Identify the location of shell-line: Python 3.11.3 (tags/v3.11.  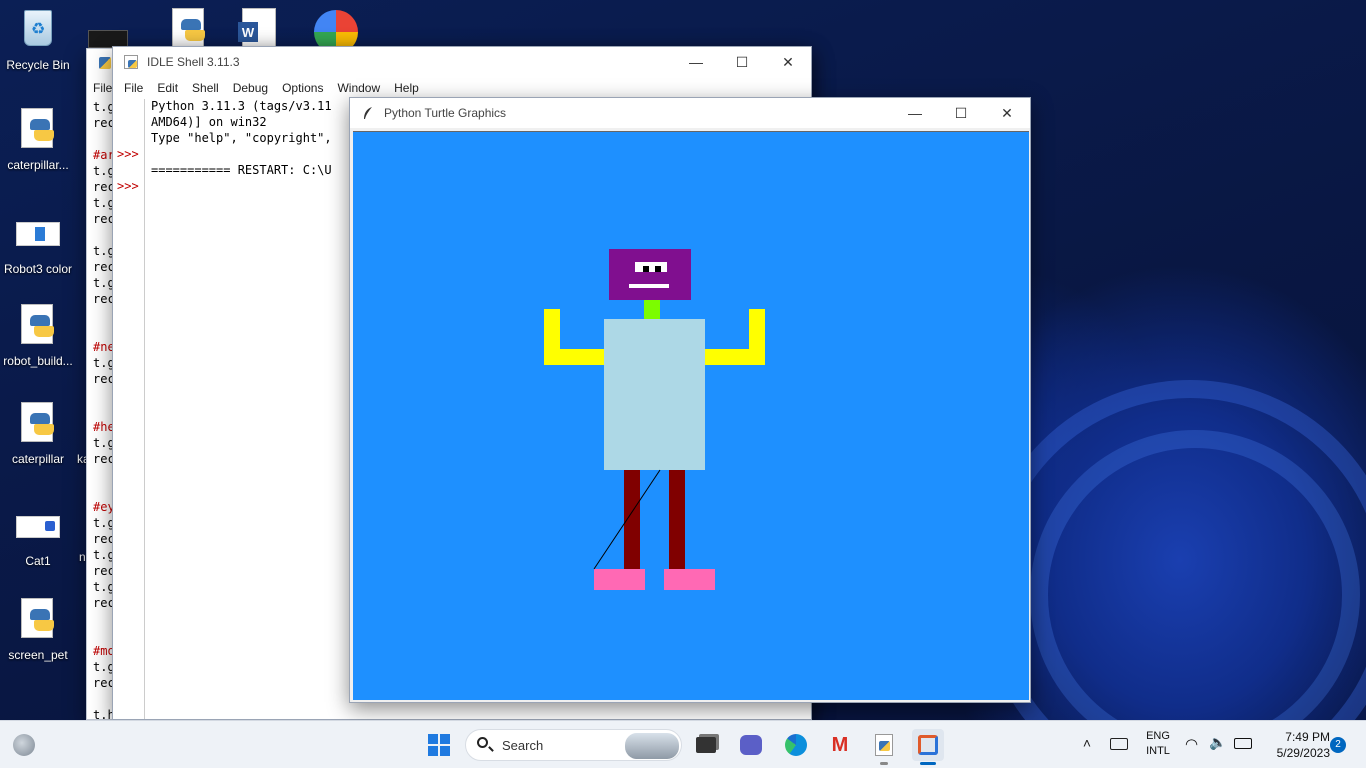
(241, 106).